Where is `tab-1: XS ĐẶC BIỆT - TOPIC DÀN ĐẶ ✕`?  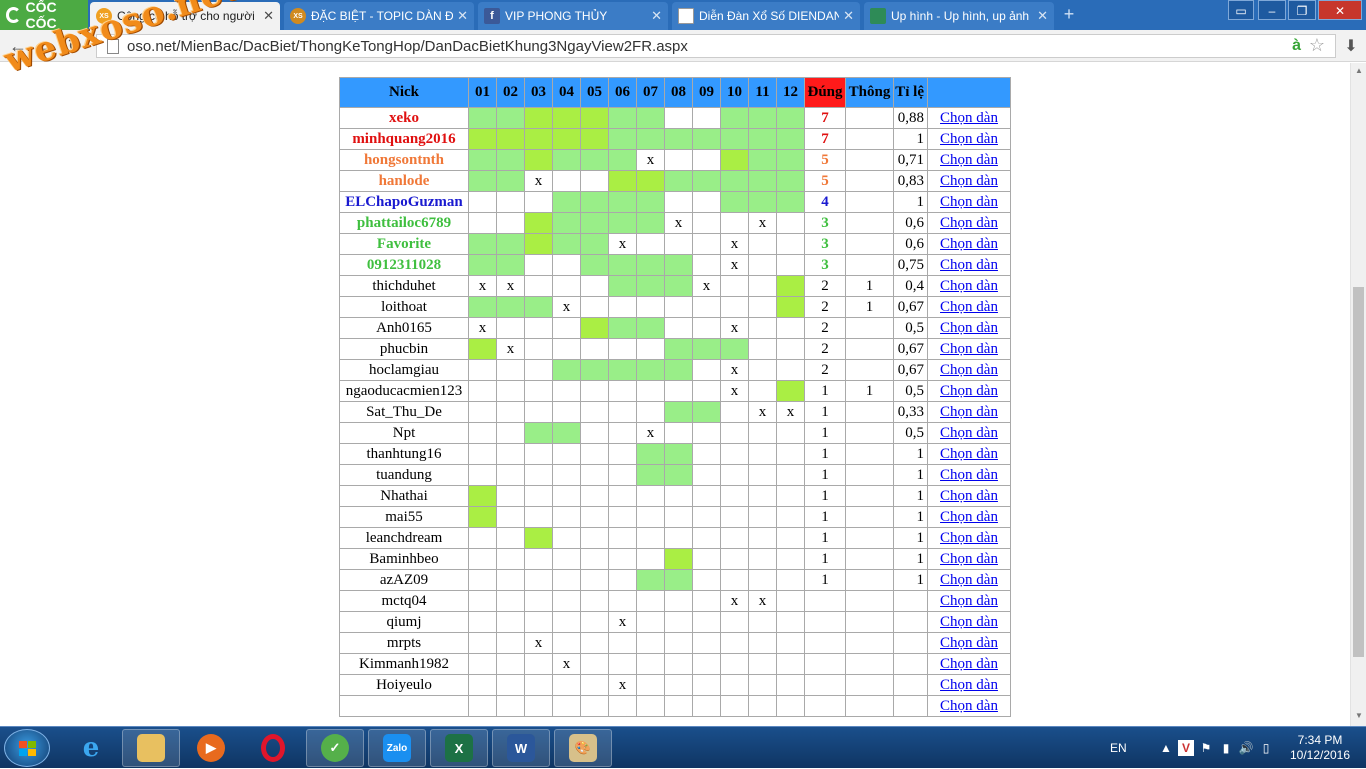 tab-1: XS ĐẶC BIỆT - TOPIC DÀN ĐẶ ✕ is located at coordinates (379, 16).